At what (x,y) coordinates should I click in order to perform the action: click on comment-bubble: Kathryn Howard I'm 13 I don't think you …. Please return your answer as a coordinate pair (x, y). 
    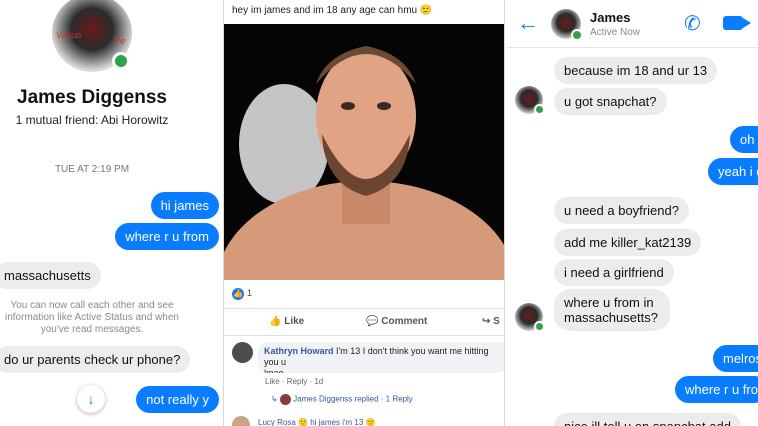
    Looking at the image, I should click on (381, 357).